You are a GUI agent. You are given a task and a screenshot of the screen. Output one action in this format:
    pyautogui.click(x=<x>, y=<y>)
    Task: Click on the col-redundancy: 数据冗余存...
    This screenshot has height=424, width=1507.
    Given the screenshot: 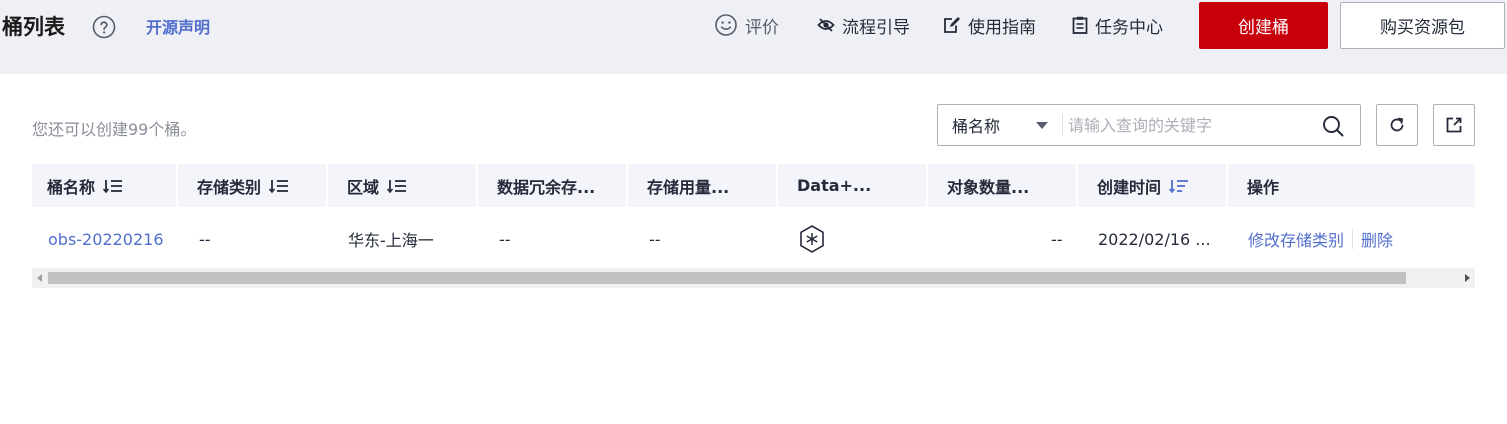 What is the action you would take?
    pyautogui.click(x=554, y=185)
    